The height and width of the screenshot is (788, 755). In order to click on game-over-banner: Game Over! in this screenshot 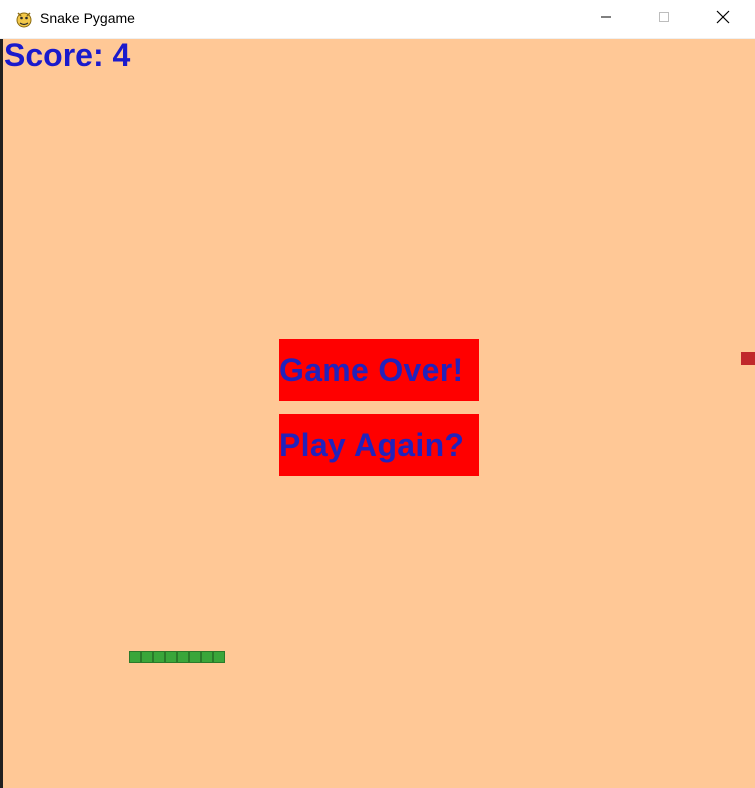, I will do `click(379, 370)`.